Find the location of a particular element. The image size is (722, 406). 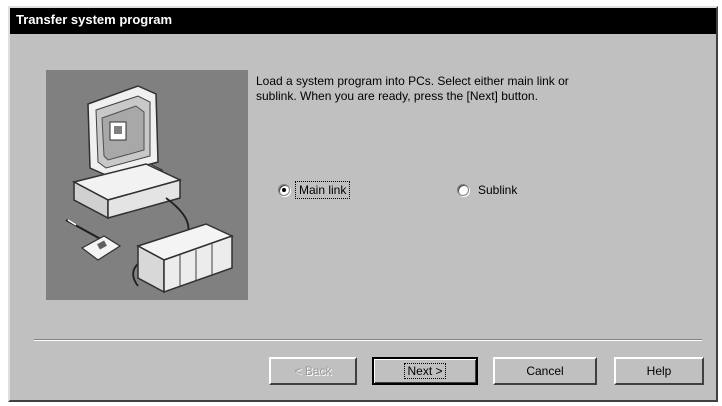

help-button-label: Help is located at coordinates (659, 371).